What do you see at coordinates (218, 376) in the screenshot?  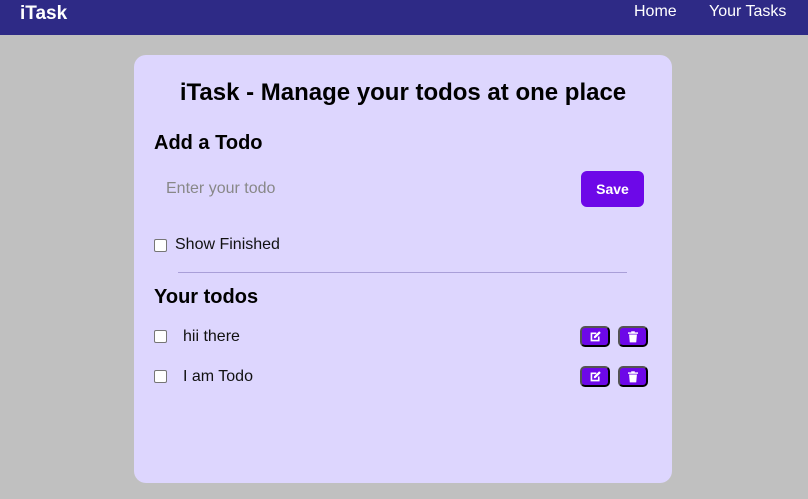 I see `todo-text: I am Todo` at bounding box center [218, 376].